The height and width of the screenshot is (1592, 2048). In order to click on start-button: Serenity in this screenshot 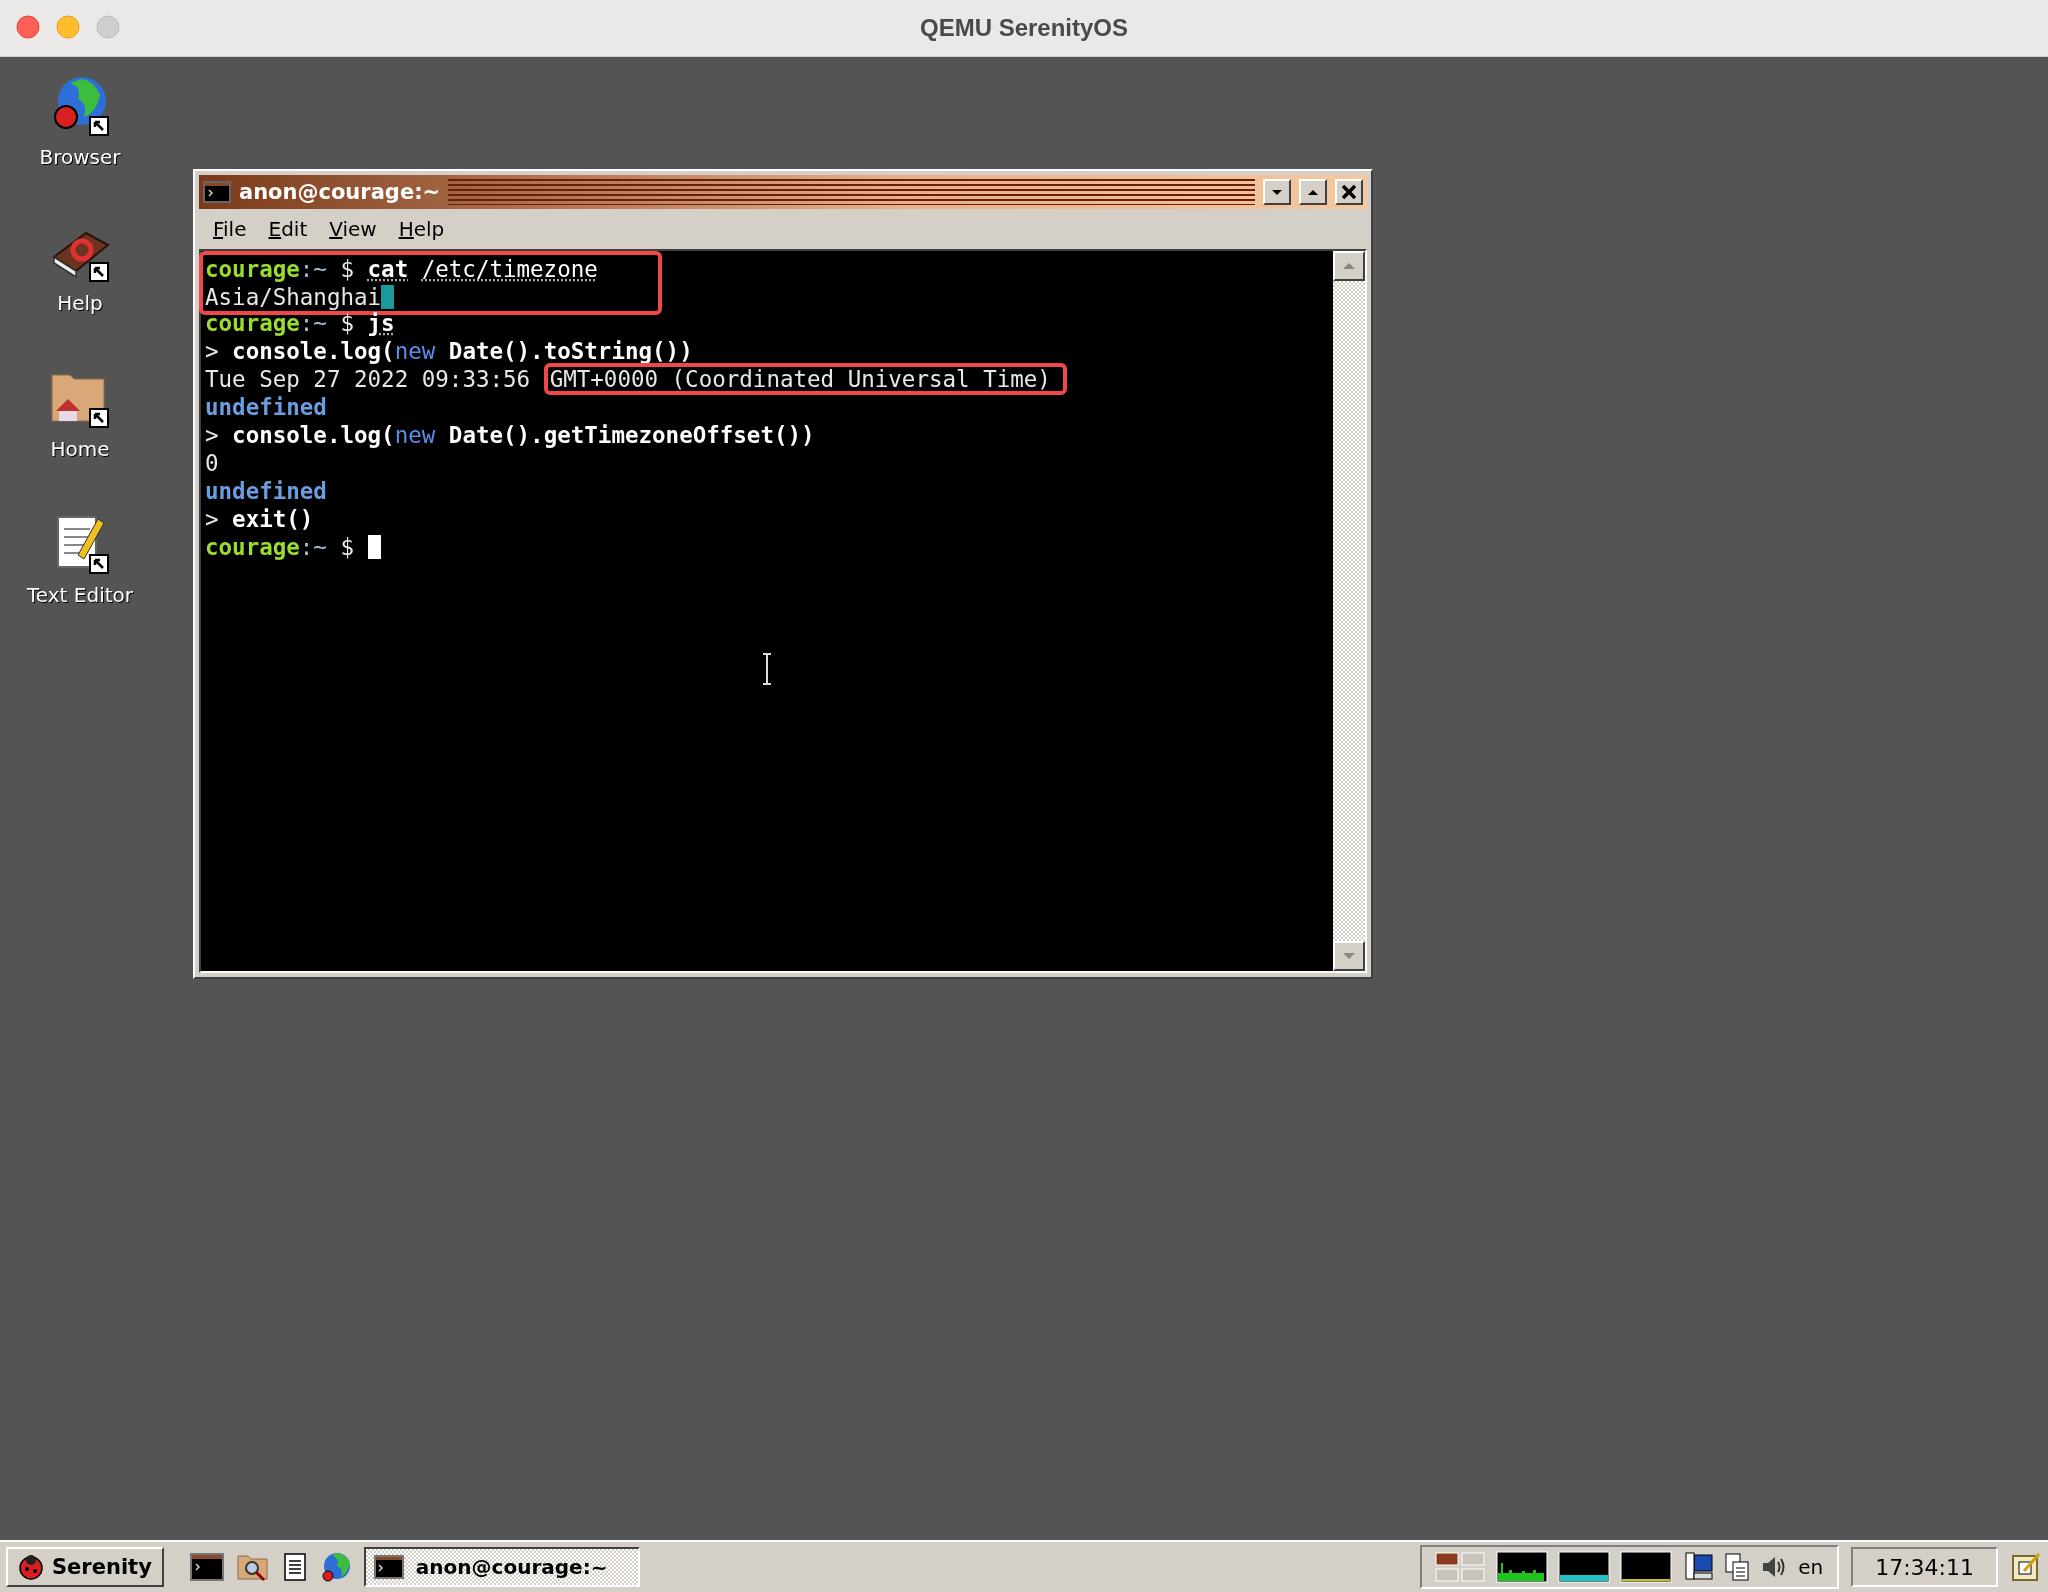, I will do `click(85, 1567)`.